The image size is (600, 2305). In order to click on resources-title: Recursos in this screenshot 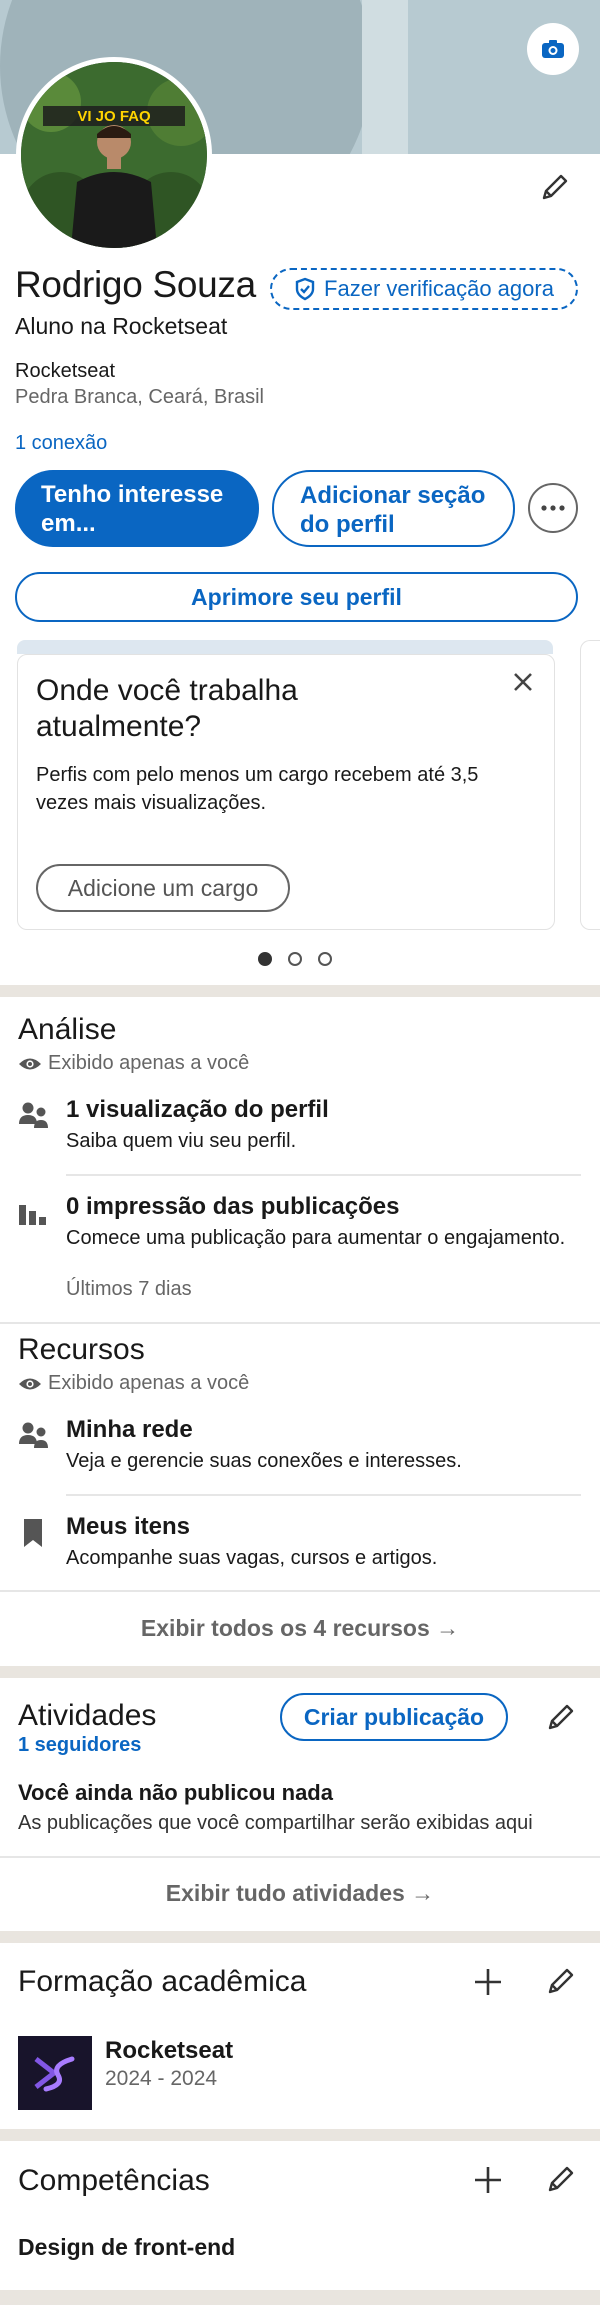, I will do `click(81, 1349)`.